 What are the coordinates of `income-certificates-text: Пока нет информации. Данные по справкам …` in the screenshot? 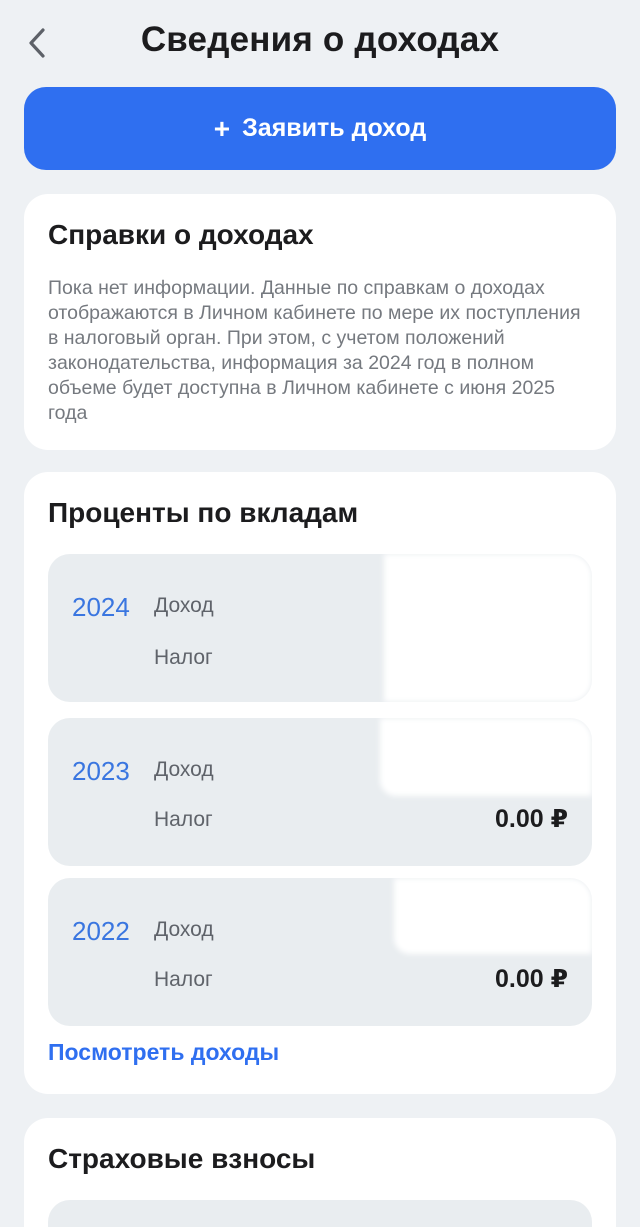 It's located at (314, 350).